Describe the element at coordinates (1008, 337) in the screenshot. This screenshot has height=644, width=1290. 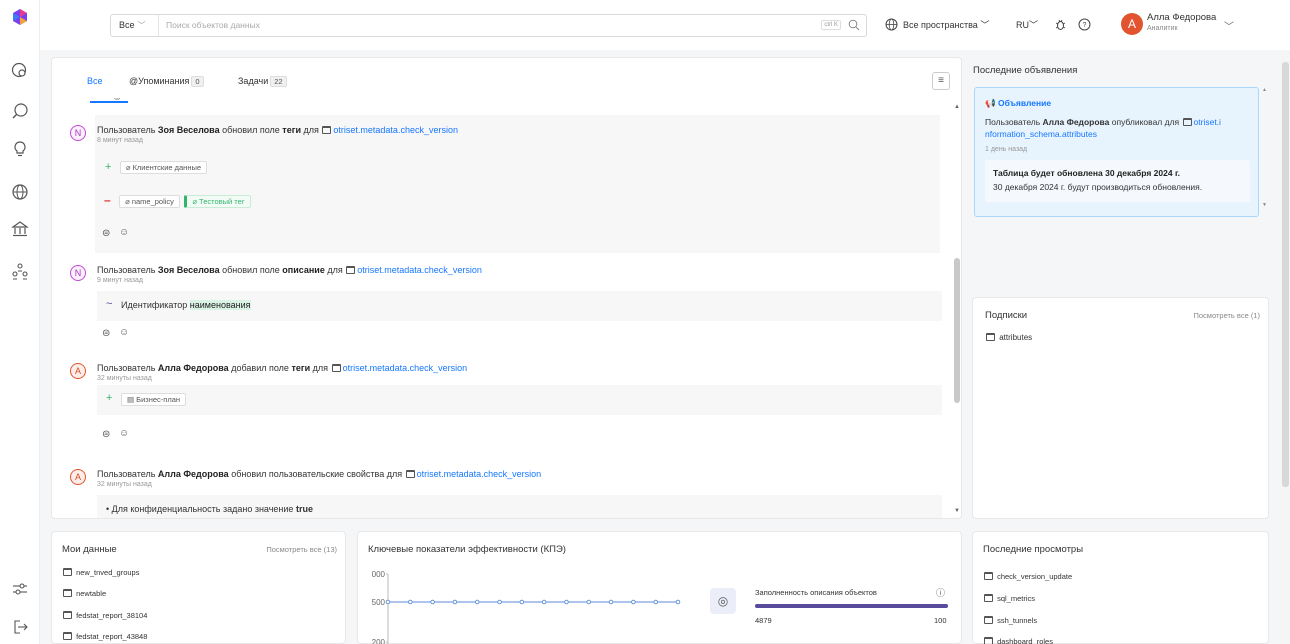
I see `list-item: attributes` at that location.